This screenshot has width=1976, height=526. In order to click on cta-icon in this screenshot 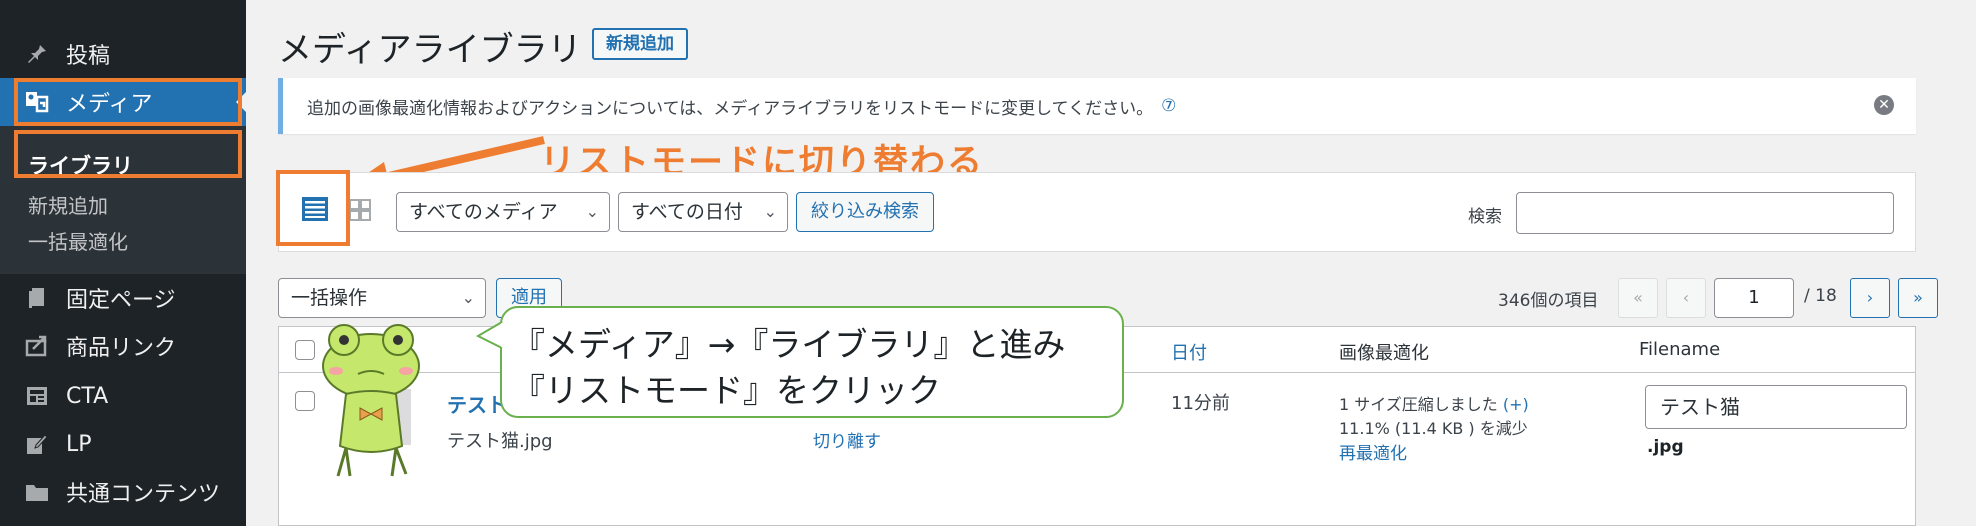, I will do `click(37, 396)`.